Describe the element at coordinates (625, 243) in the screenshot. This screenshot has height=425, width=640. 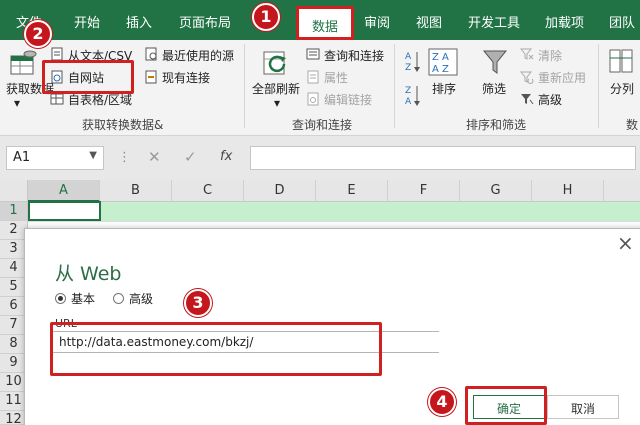
I see `dialog-close-icon: ×` at that location.